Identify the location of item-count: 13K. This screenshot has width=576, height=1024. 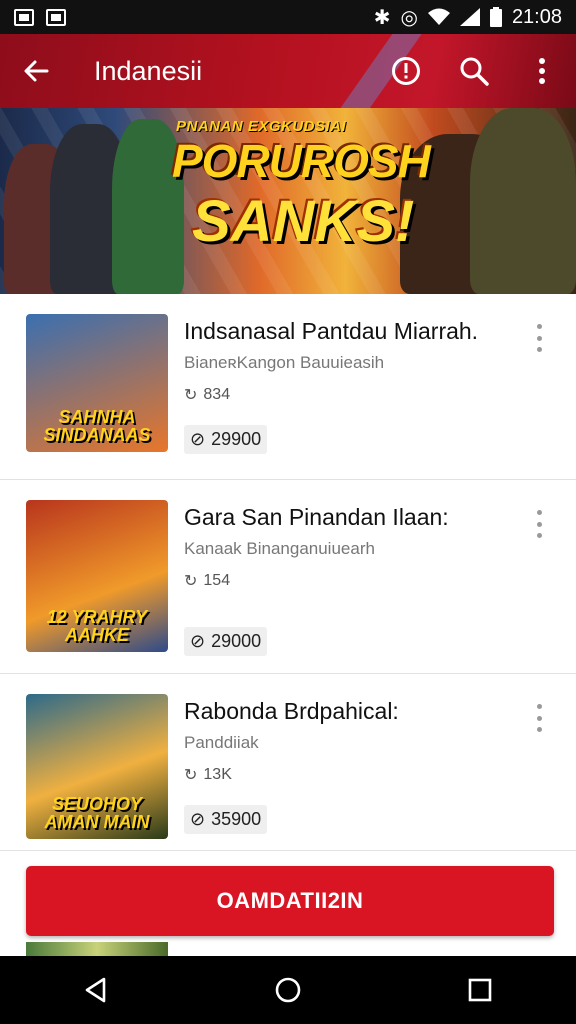
(217, 774).